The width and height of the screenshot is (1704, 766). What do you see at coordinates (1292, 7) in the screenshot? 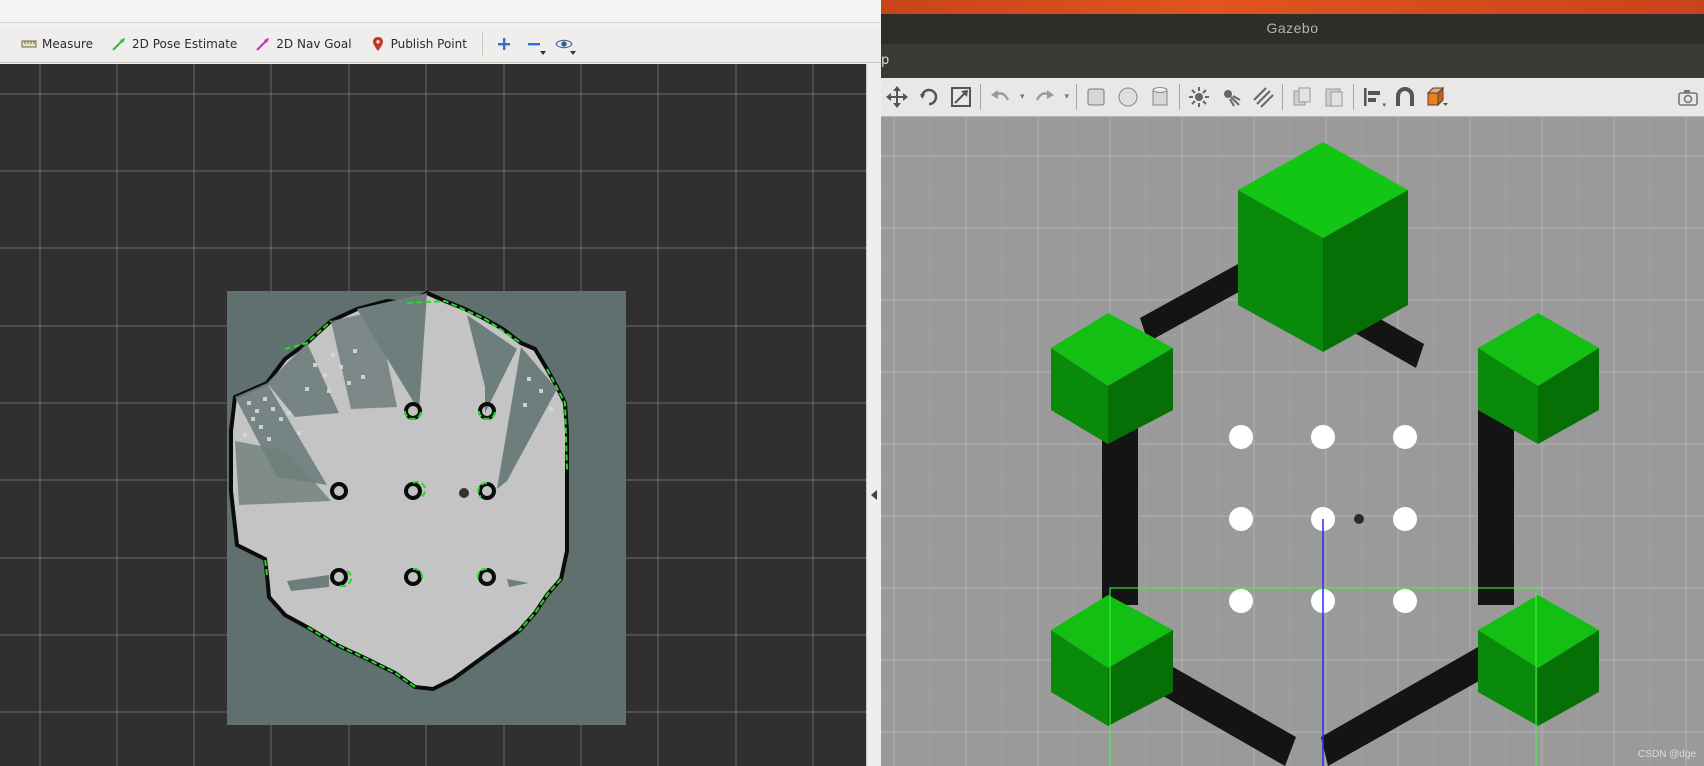
I see `desktop-accent-strip` at bounding box center [1292, 7].